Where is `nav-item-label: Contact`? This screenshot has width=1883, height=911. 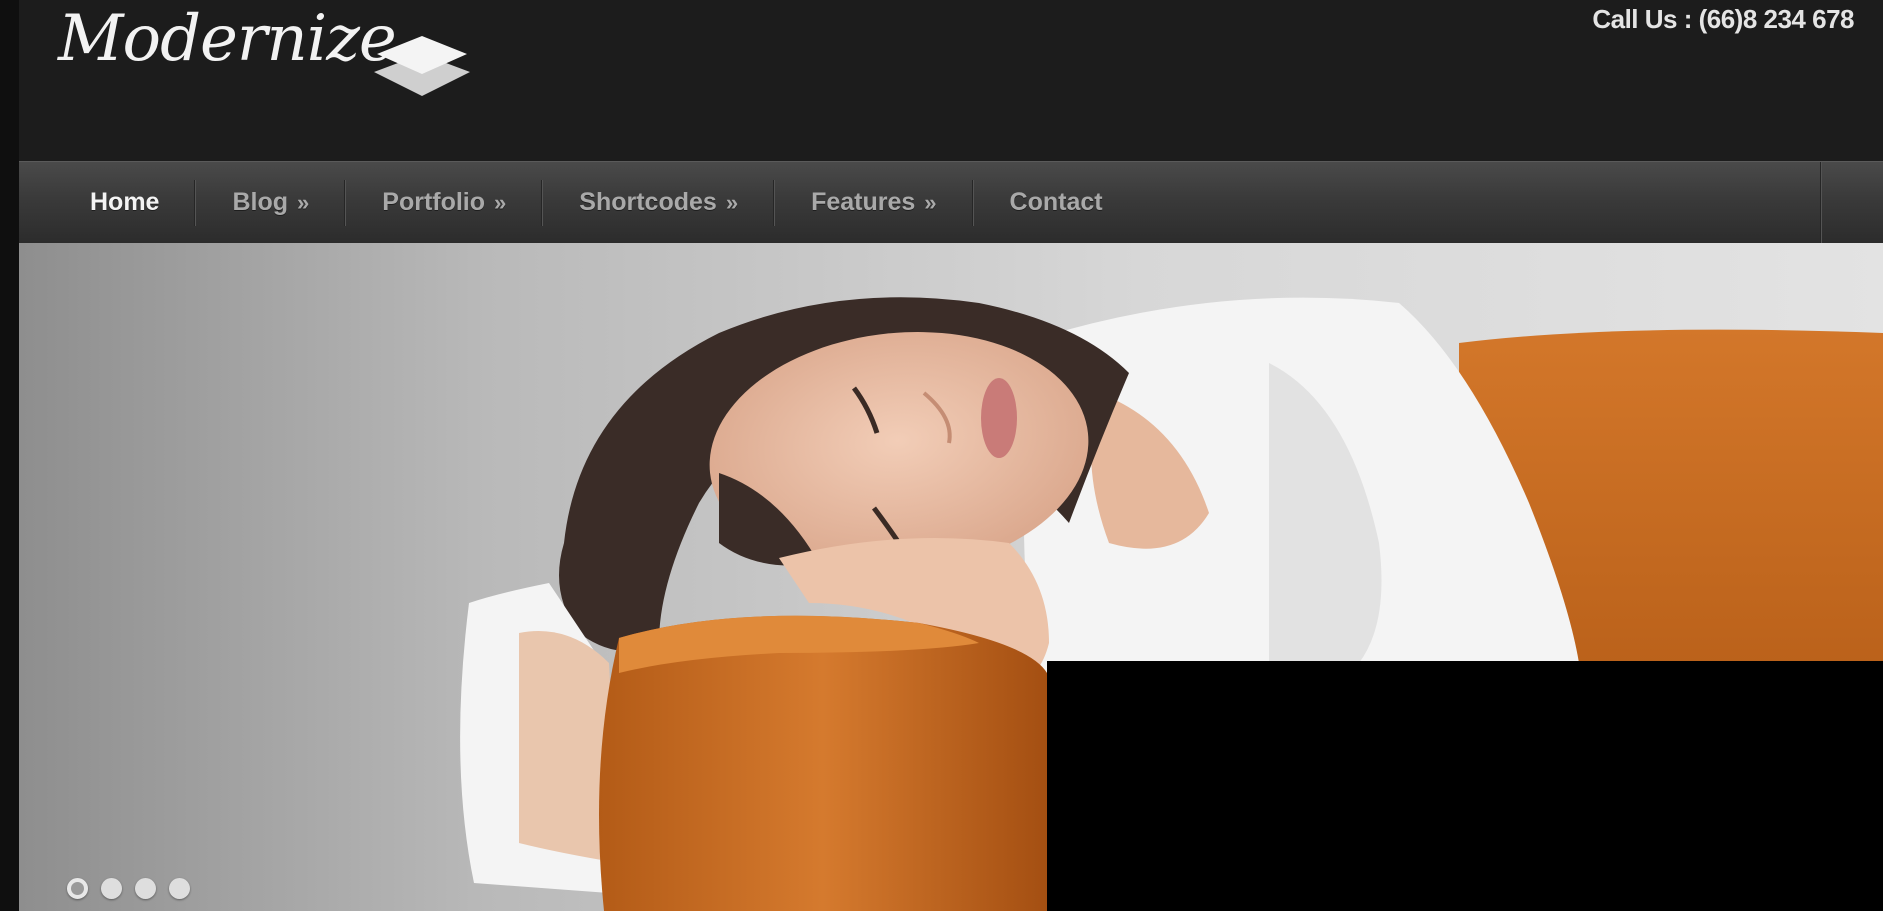
nav-item-label: Contact is located at coordinates (1056, 202).